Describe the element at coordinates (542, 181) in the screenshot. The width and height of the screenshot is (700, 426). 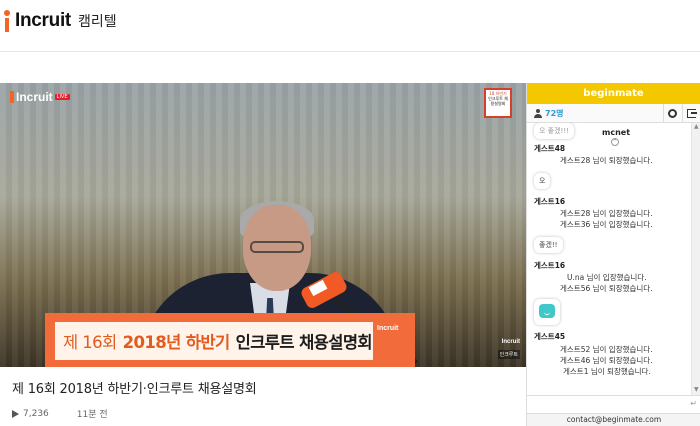
I see `chat-bubble: 오` at that location.